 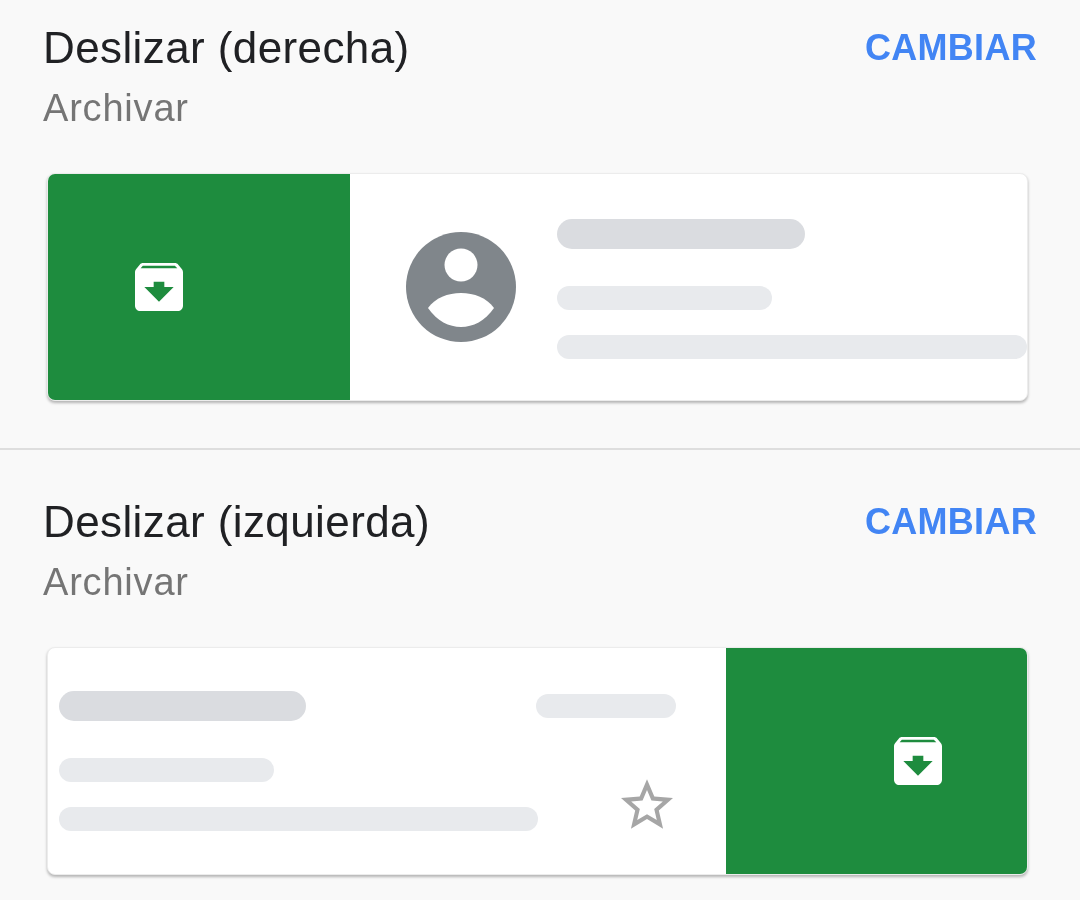 I want to click on star-outline-icon, so click(x=647, y=804).